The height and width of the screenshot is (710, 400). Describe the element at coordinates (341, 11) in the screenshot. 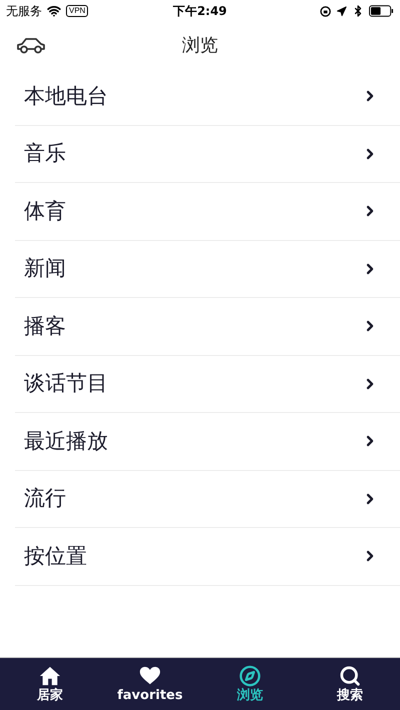

I see `location-icon` at that location.